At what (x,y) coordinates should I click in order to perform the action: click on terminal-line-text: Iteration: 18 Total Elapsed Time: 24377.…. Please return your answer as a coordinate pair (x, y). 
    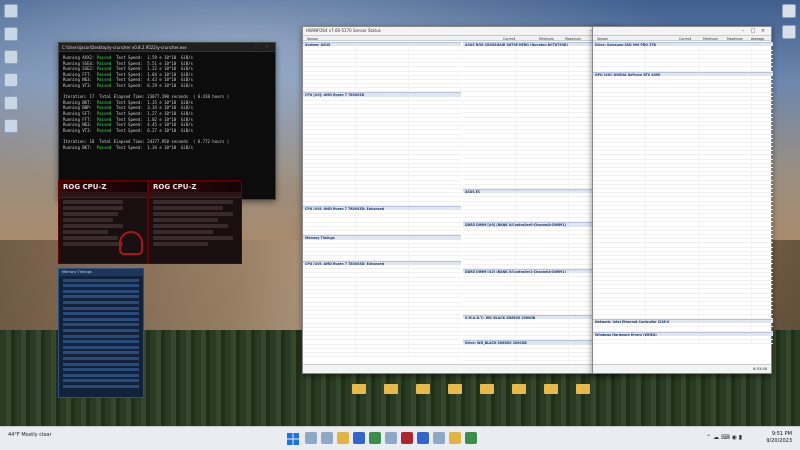
    Looking at the image, I should click on (146, 141).